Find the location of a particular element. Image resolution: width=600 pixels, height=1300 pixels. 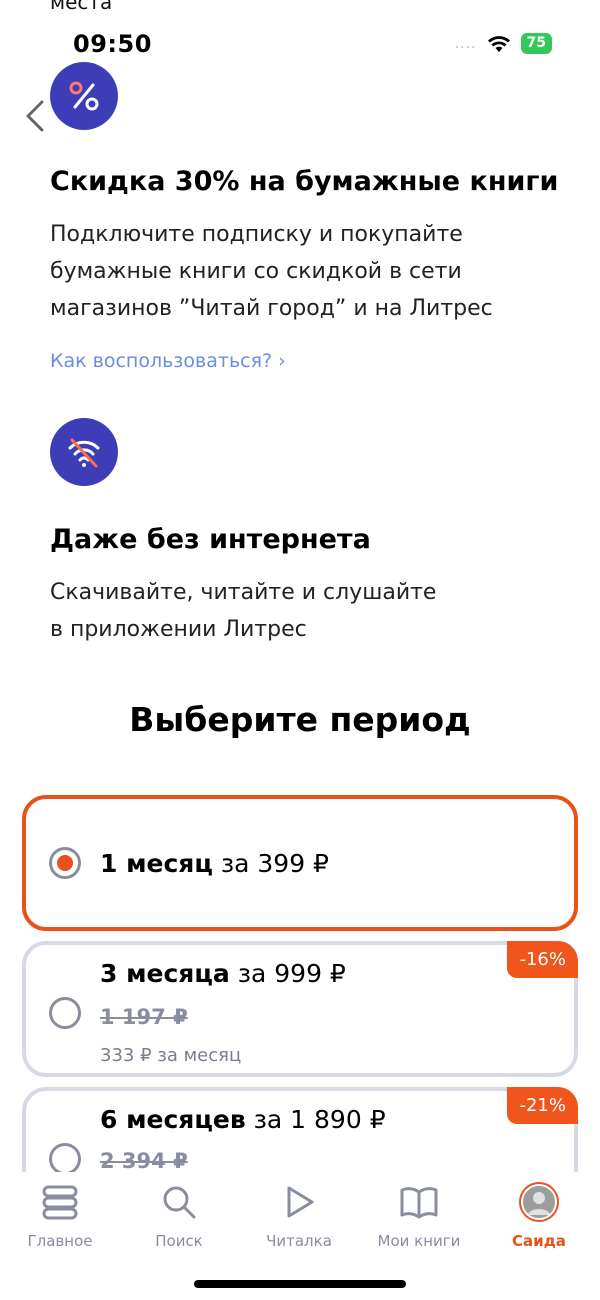

home-indicator is located at coordinates (300, 1284).